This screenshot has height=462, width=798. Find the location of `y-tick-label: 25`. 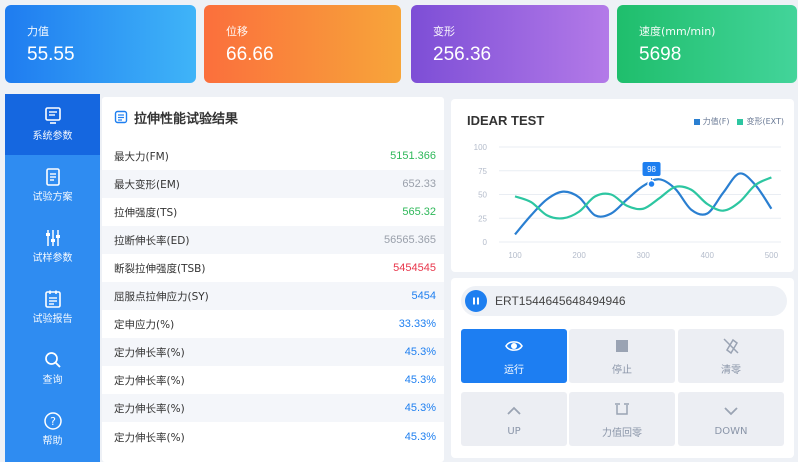

y-tick-label: 25 is located at coordinates (482, 218).